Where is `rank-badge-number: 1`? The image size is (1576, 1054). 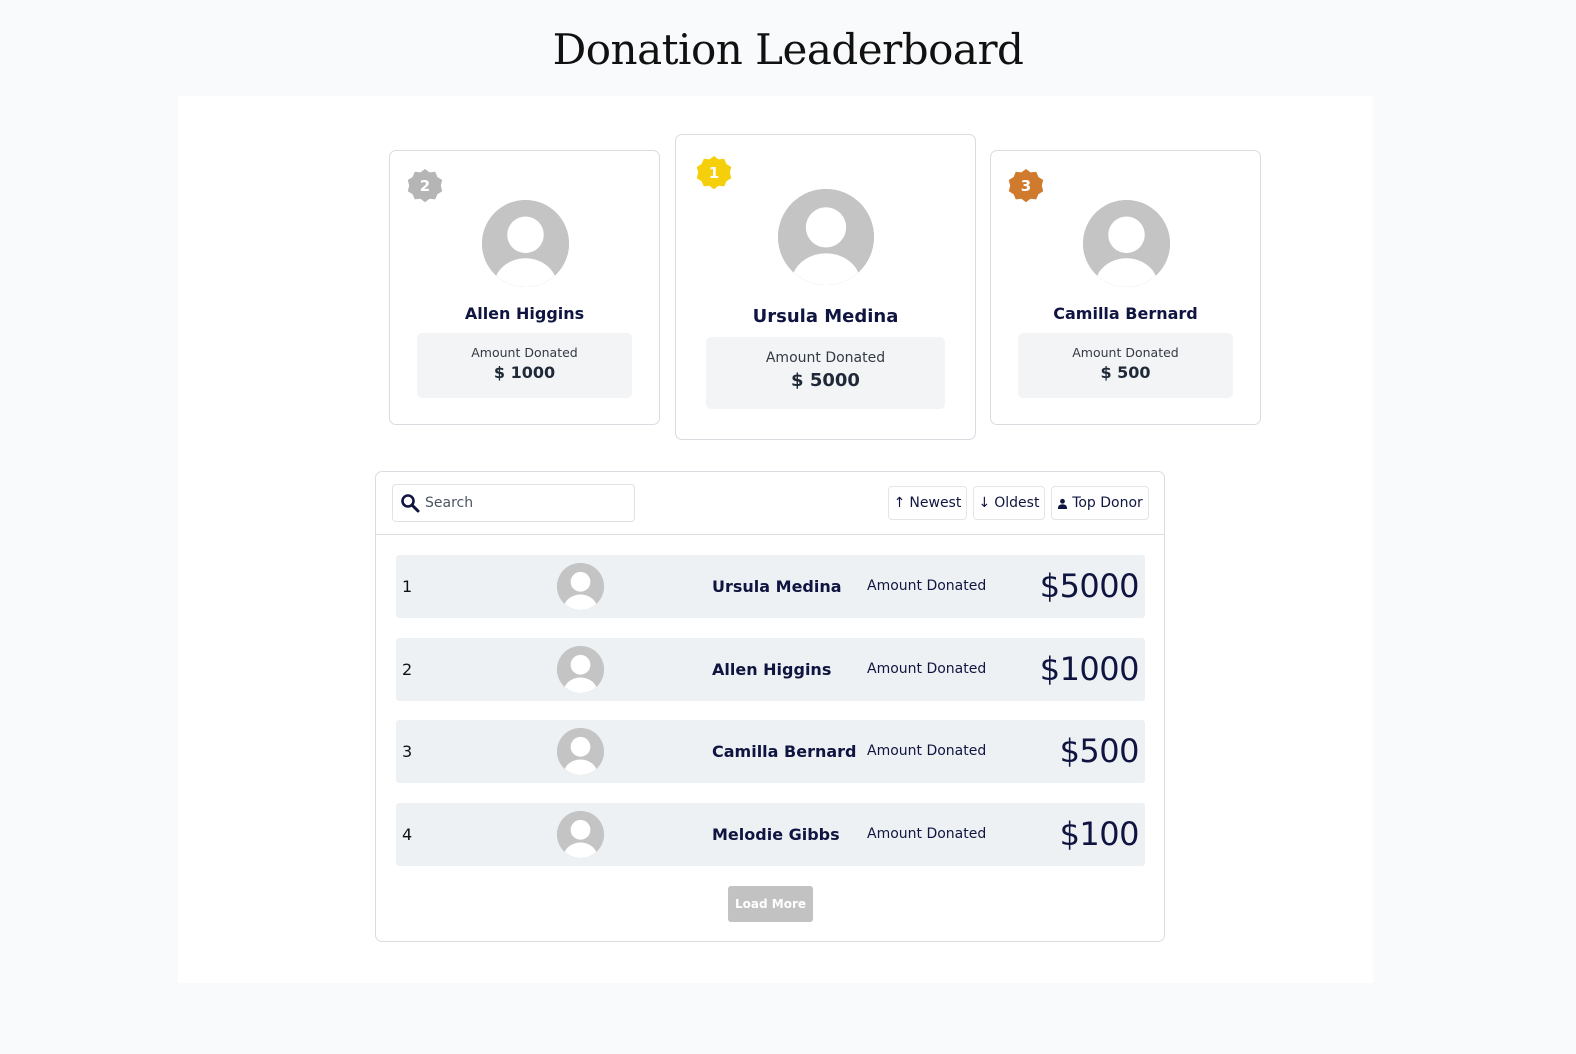
rank-badge-number: 1 is located at coordinates (714, 173).